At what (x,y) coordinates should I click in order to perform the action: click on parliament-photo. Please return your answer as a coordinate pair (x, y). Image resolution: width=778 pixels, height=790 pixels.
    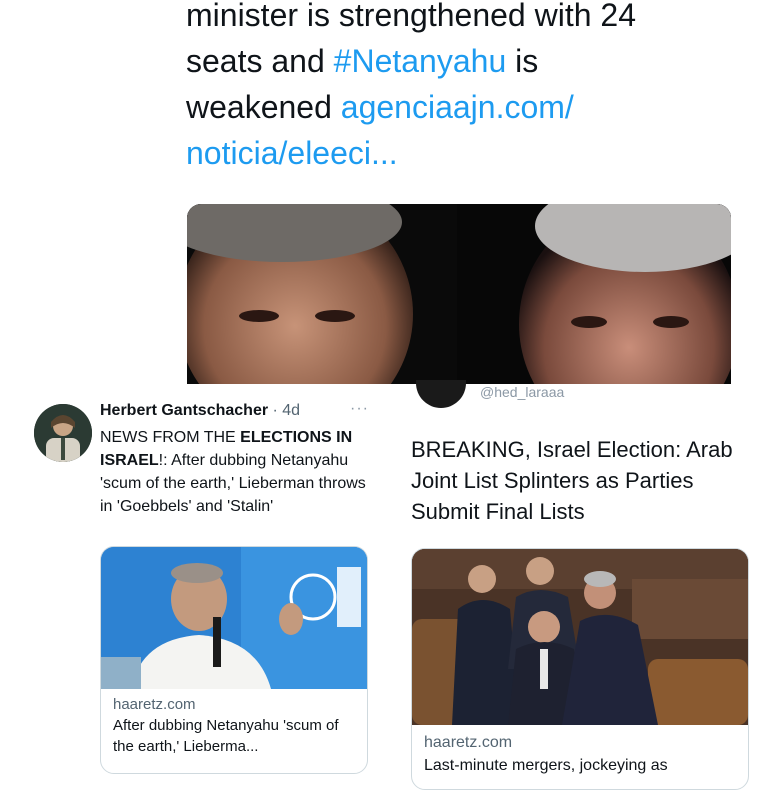
    Looking at the image, I should click on (580, 637).